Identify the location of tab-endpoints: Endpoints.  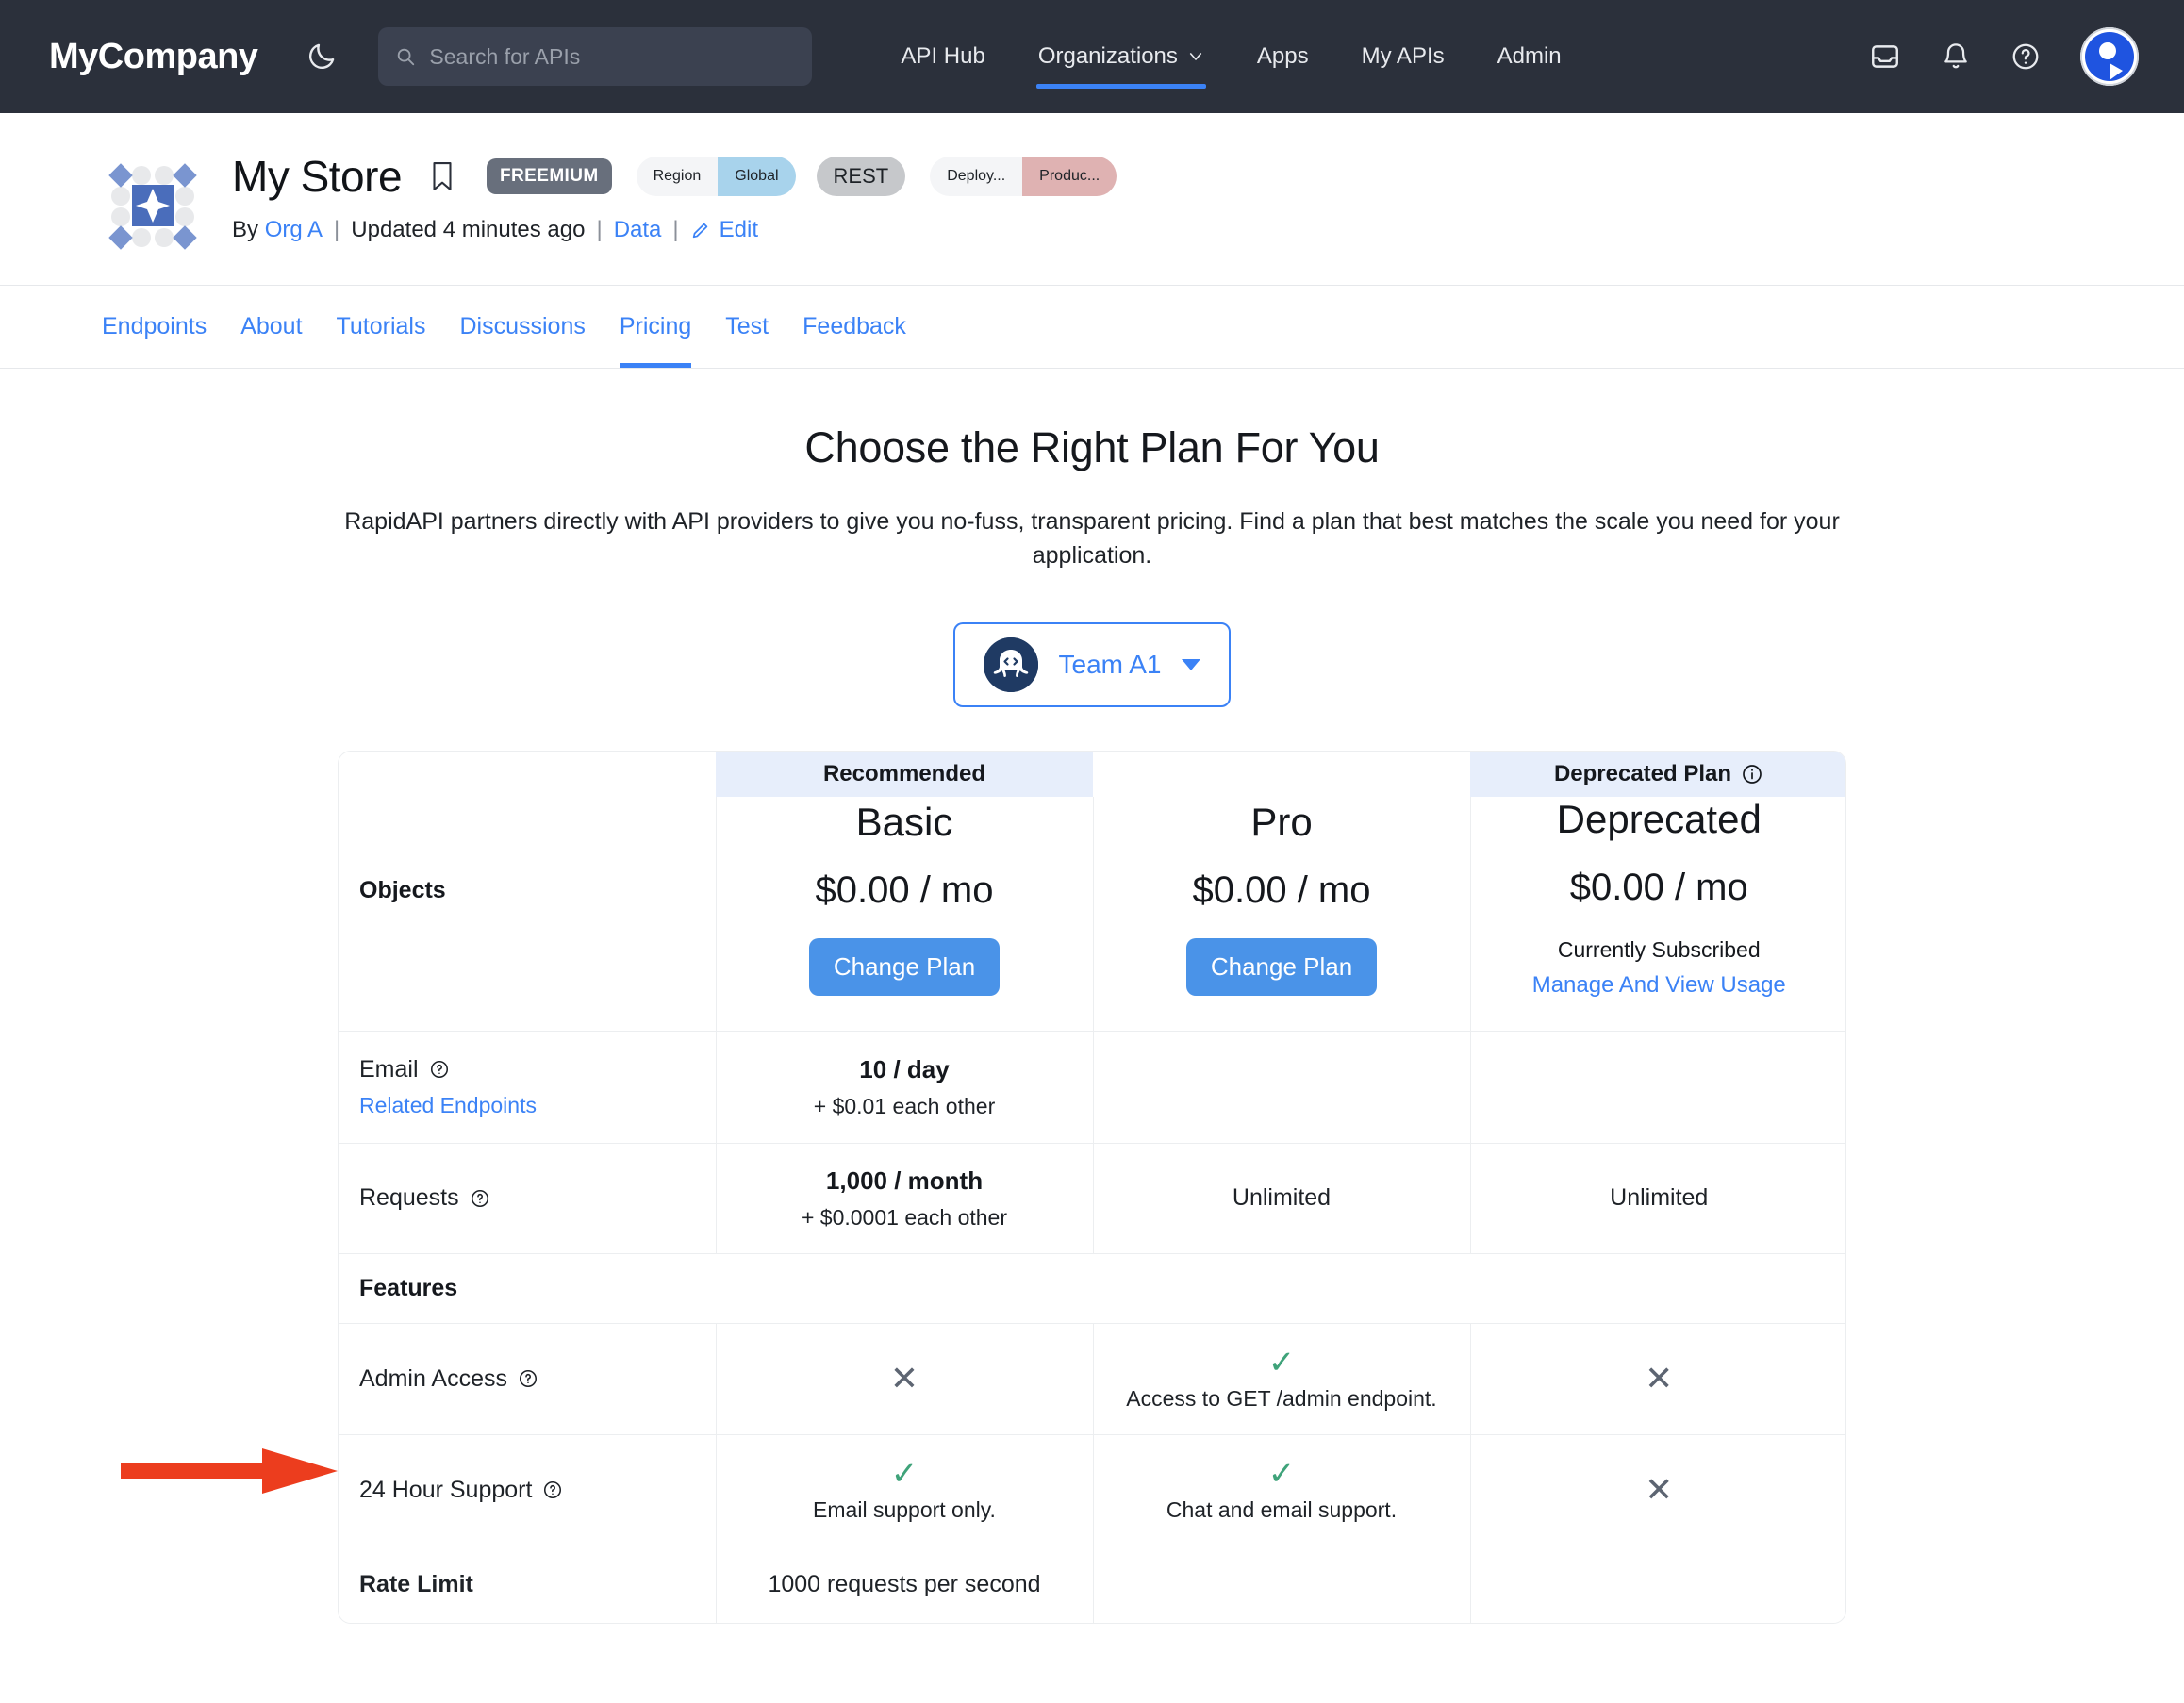
(154, 327).